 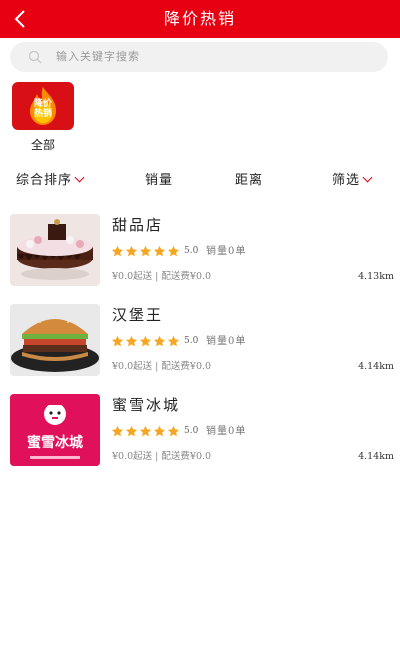 I want to click on category-all: 降价 热销 全部, so click(x=43, y=117).